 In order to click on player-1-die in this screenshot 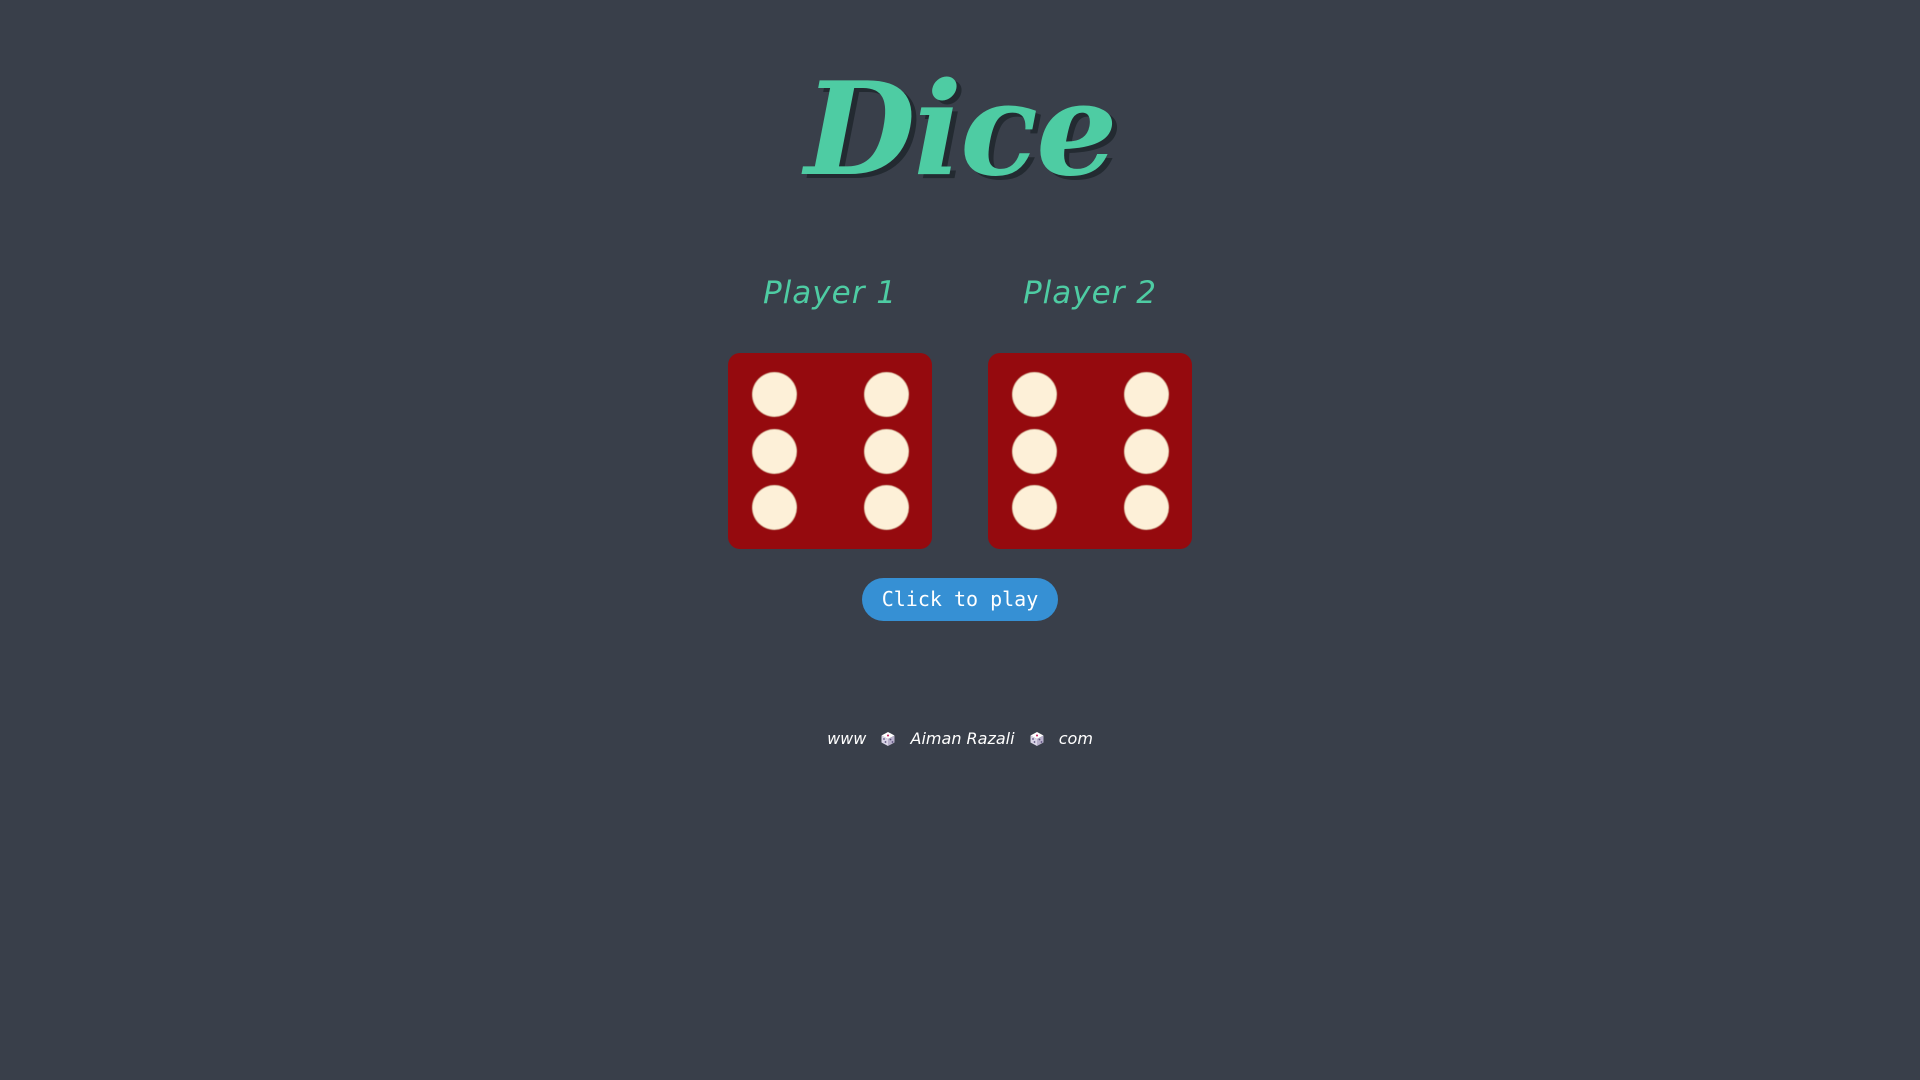, I will do `click(830, 451)`.